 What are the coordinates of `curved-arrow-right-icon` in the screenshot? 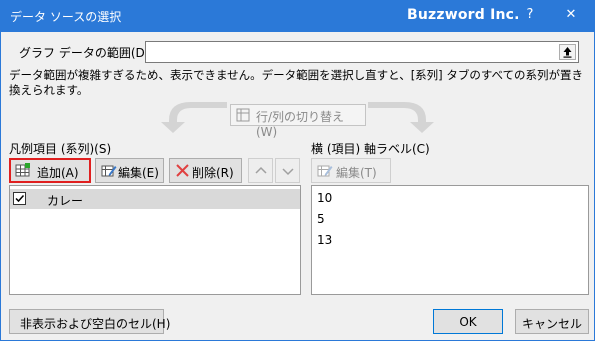 It's located at (401, 117).